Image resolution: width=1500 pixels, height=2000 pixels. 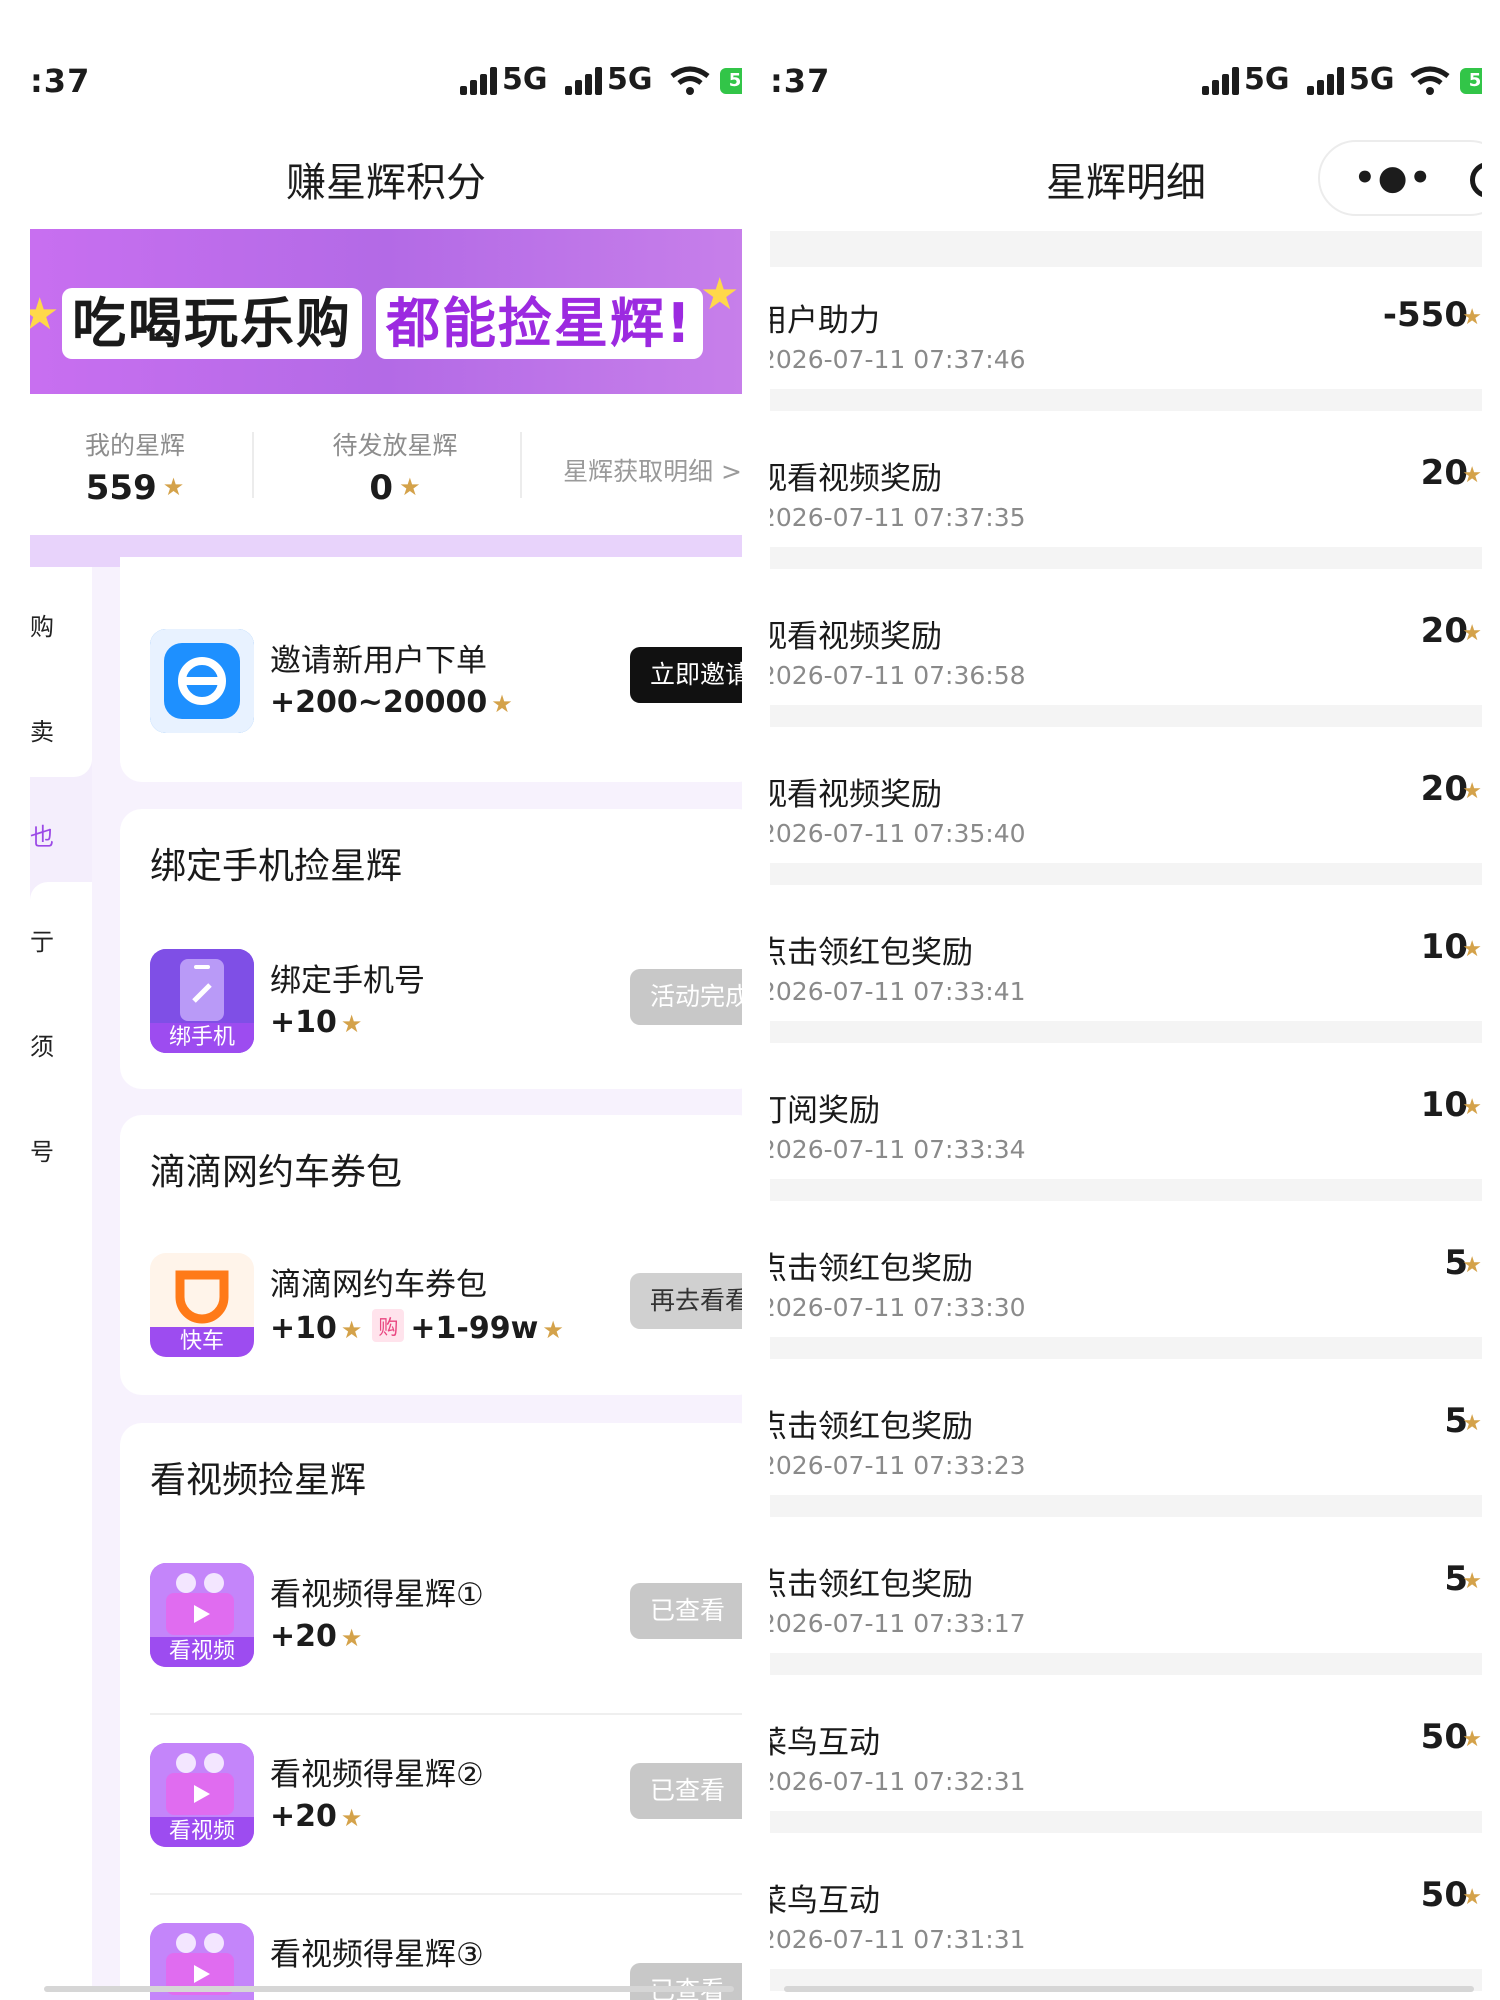 What do you see at coordinates (1126, 1118) in the screenshot?
I see `record-row: 订阅奖励 2026-07-11 07:33:34 10 ★` at bounding box center [1126, 1118].